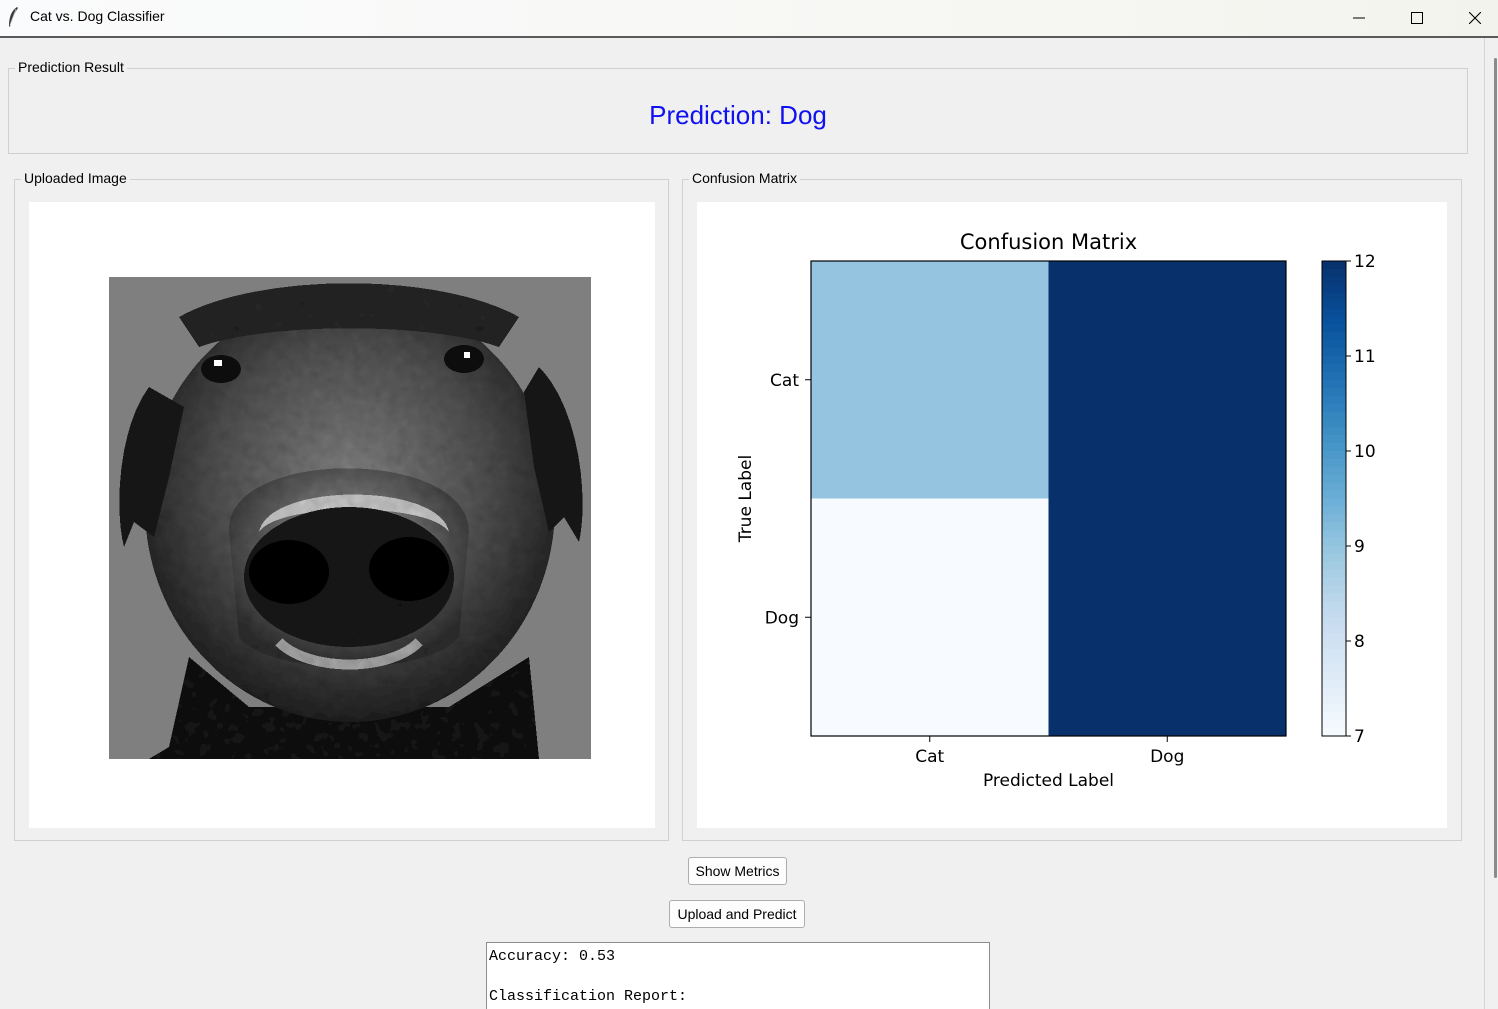 Image resolution: width=1498 pixels, height=1009 pixels. Describe the element at coordinates (1491, 523) in the screenshot. I see `vertical-scrollbar` at that location.